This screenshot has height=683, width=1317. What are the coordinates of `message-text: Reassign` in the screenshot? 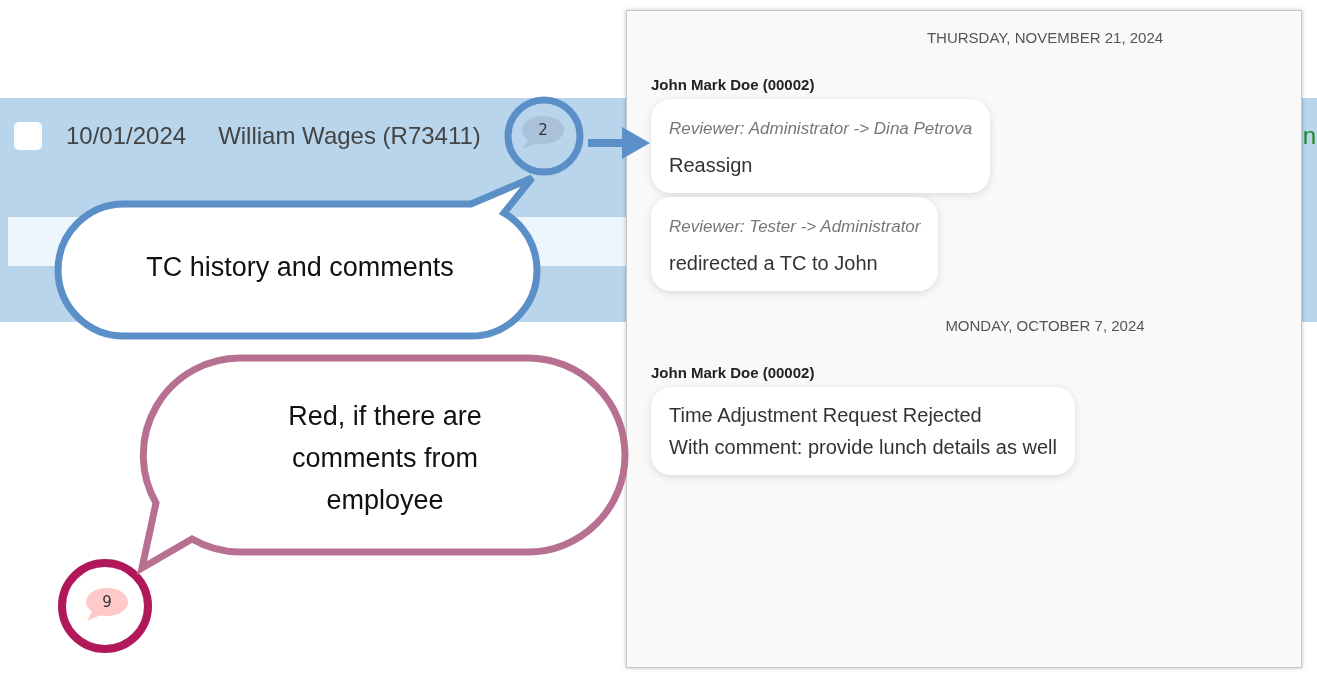 It's located at (711, 165).